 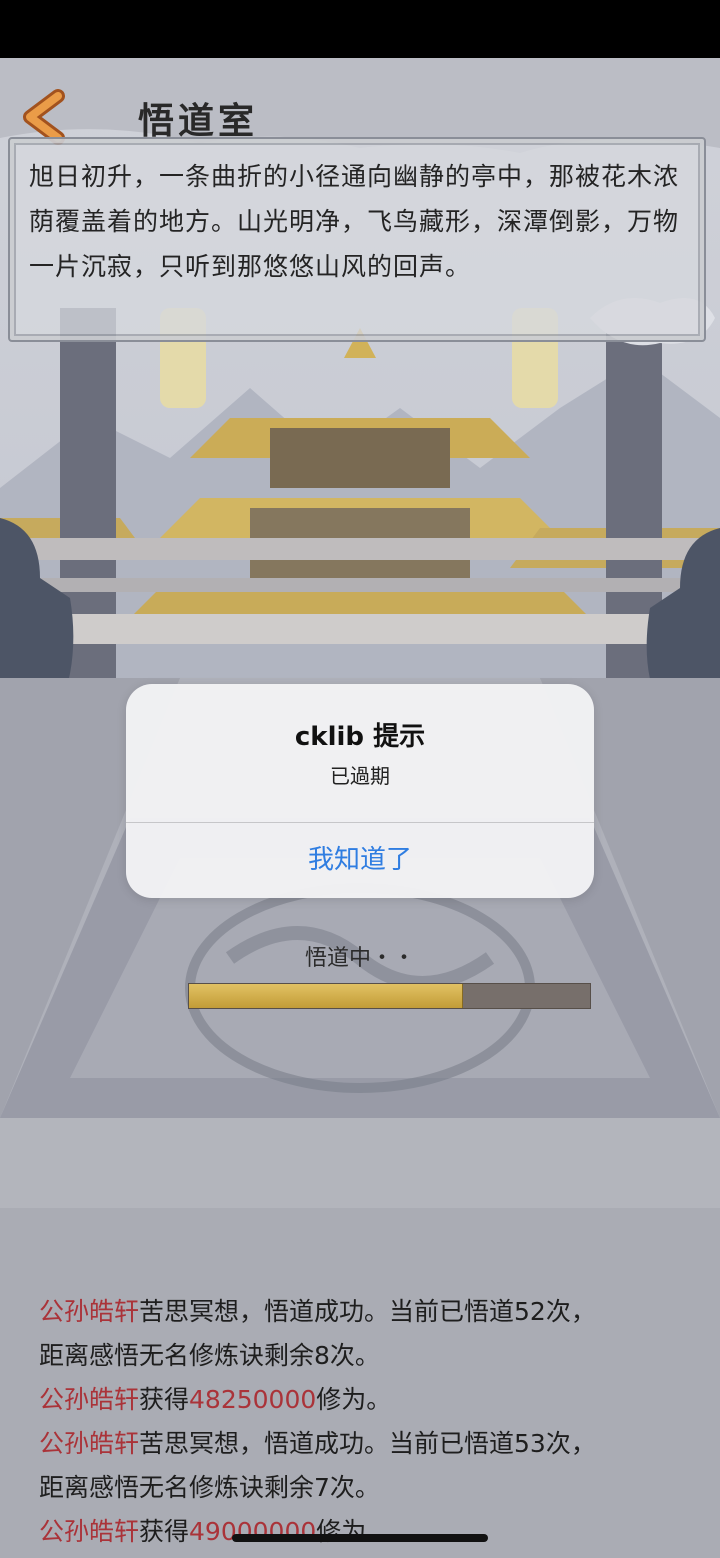 What do you see at coordinates (360, 776) in the screenshot?
I see `alert-message: 已過期` at bounding box center [360, 776].